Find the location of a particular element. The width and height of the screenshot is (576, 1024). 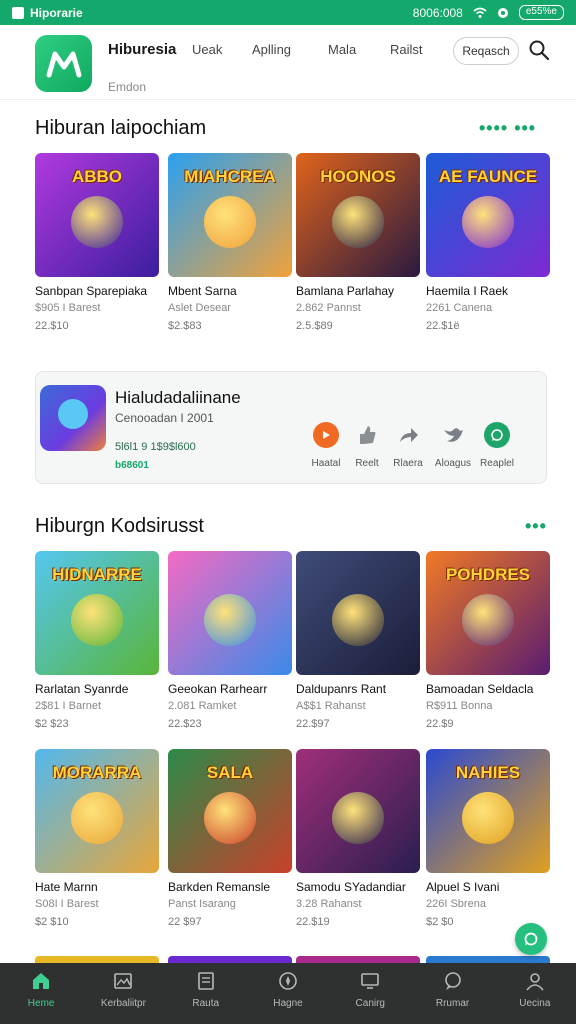

thumbnail-title: HOONOS is located at coordinates (358, 176).